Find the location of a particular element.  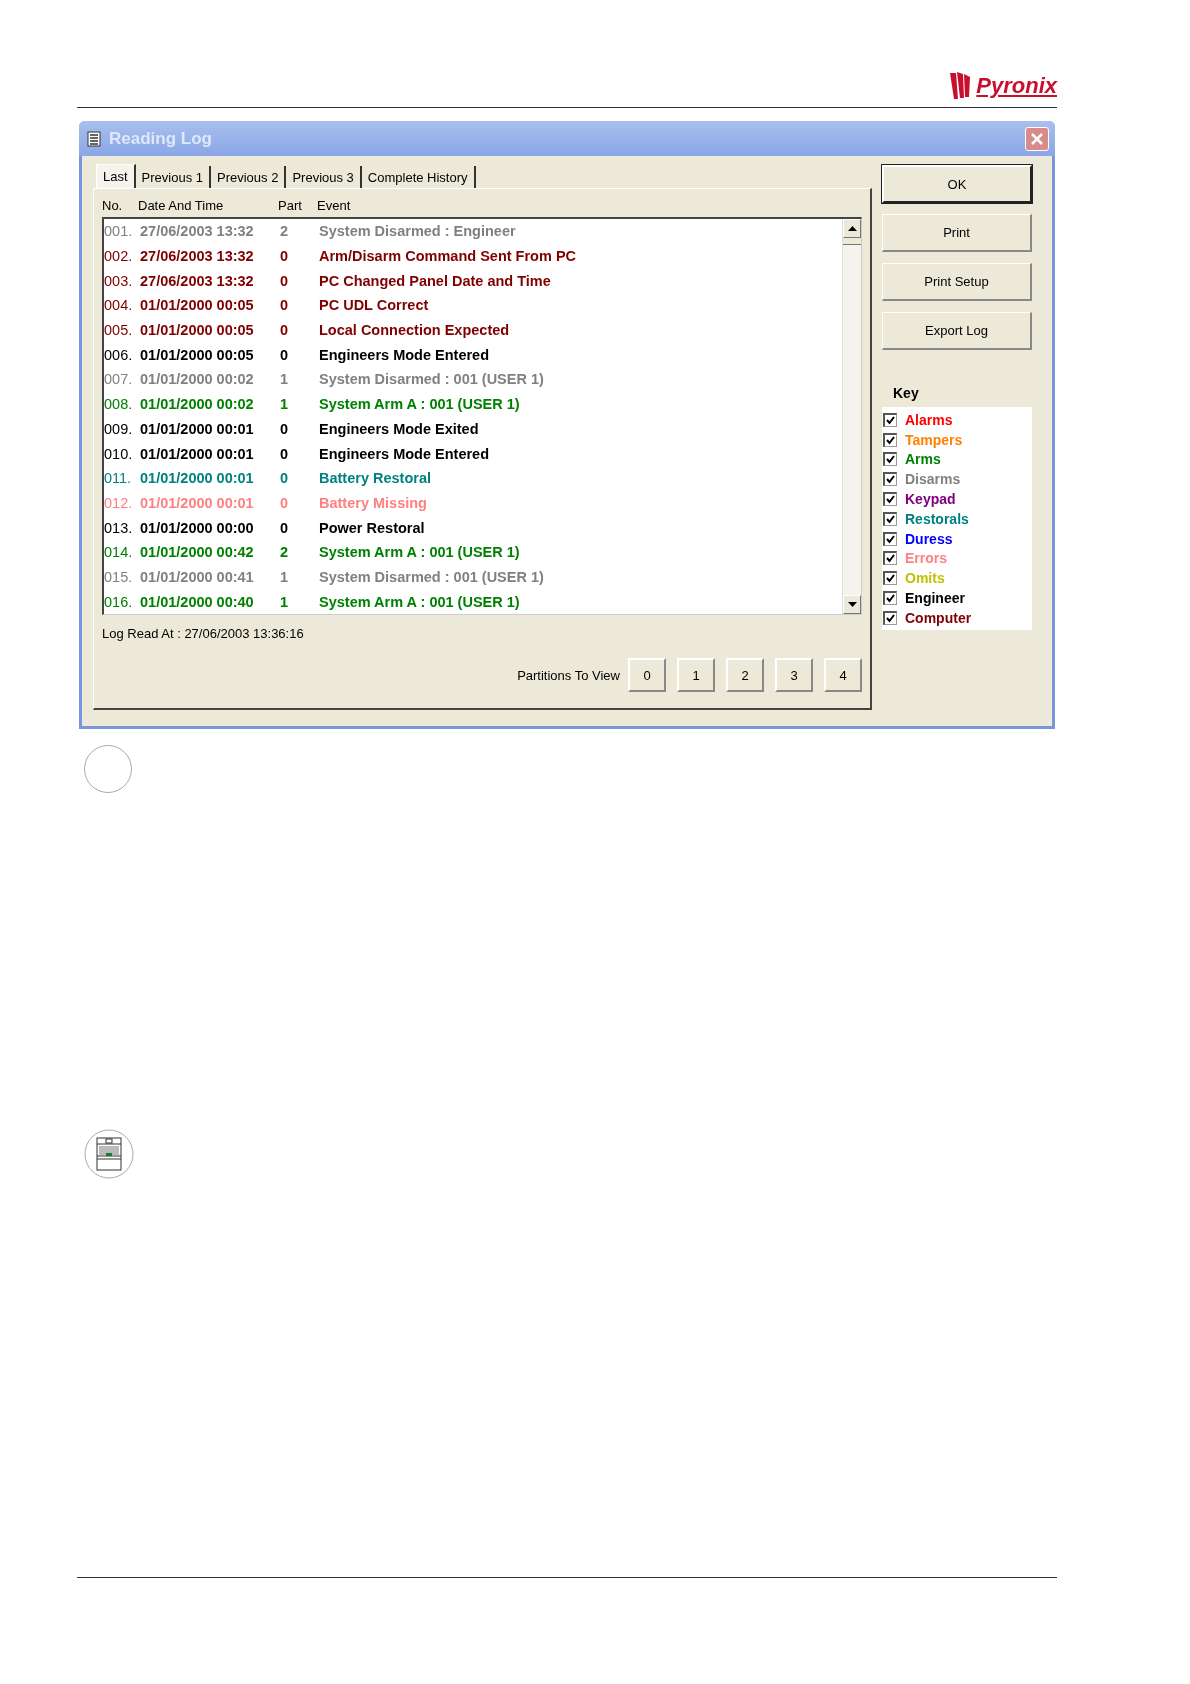

table-cell-text: 016. is located at coordinates (119, 601).